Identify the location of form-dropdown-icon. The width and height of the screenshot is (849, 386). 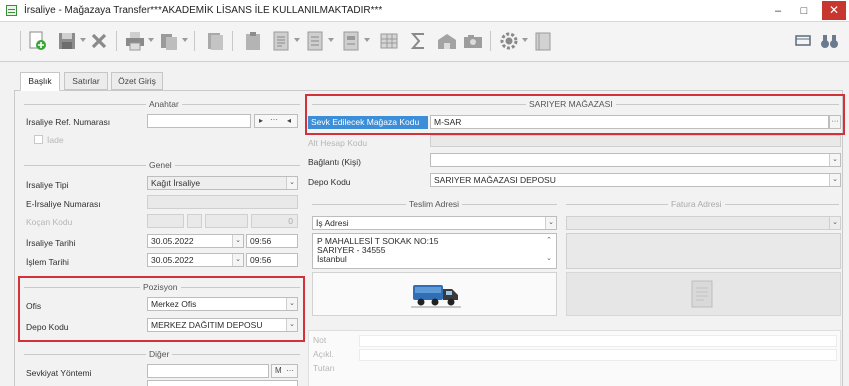
(367, 40).